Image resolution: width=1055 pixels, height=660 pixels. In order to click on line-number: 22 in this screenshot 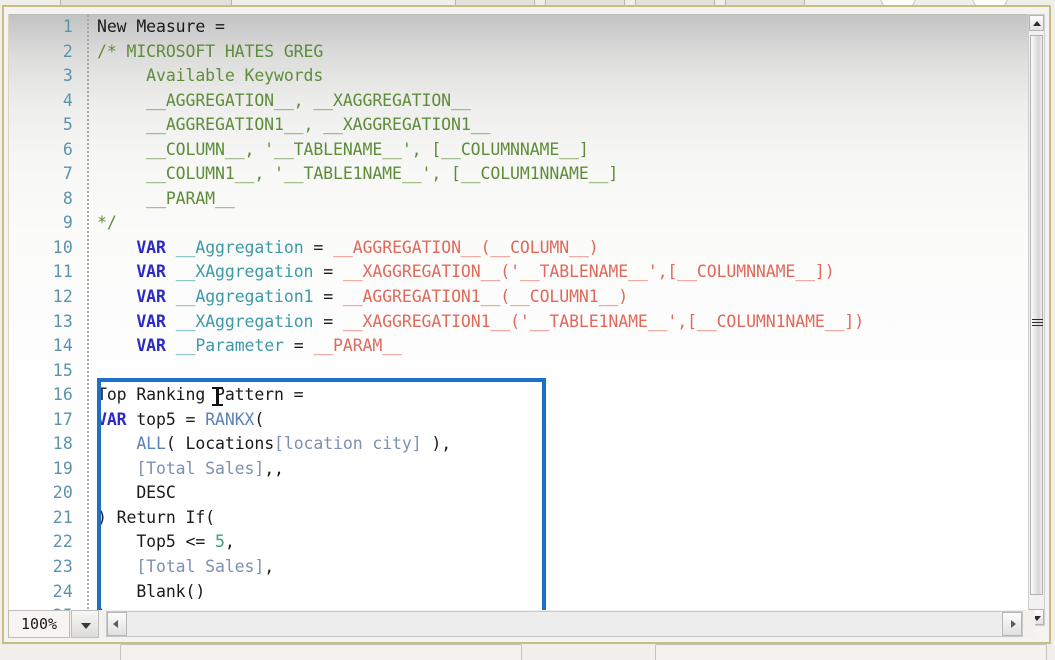, I will do `click(62, 542)`.